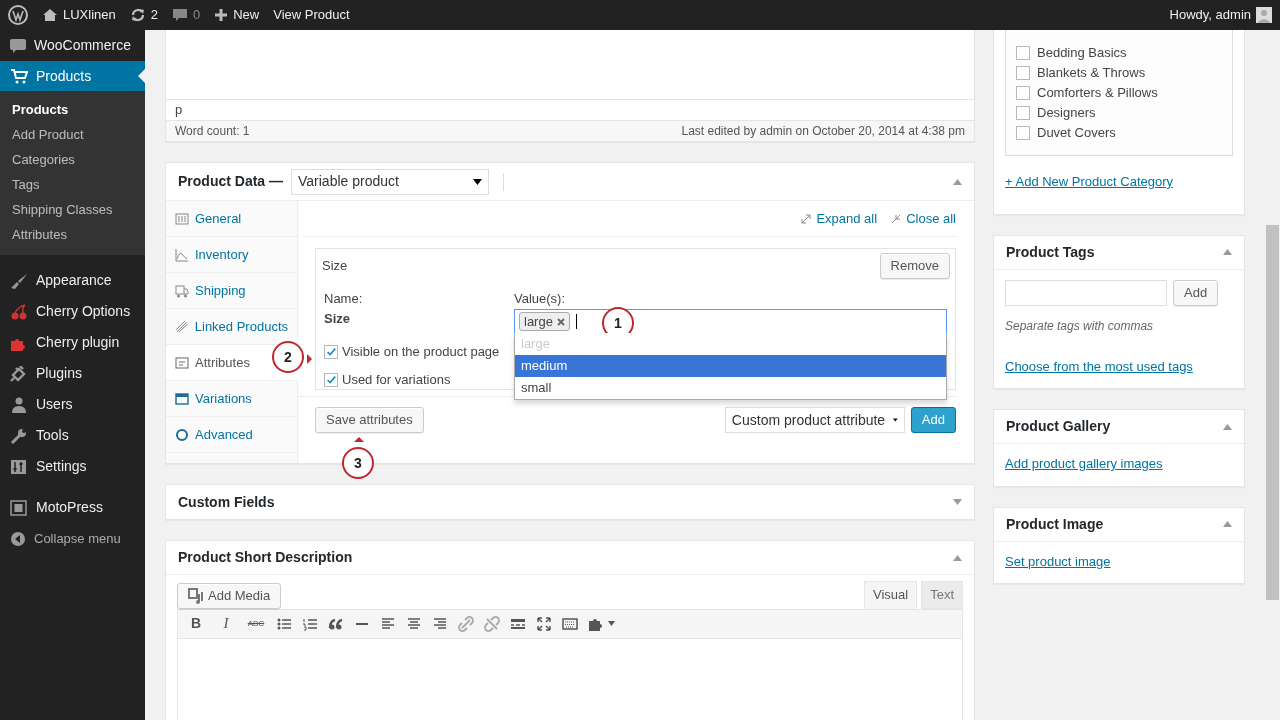 This screenshot has width=1280, height=720. What do you see at coordinates (540, 299) in the screenshot?
I see `field-label: Value(s):` at bounding box center [540, 299].